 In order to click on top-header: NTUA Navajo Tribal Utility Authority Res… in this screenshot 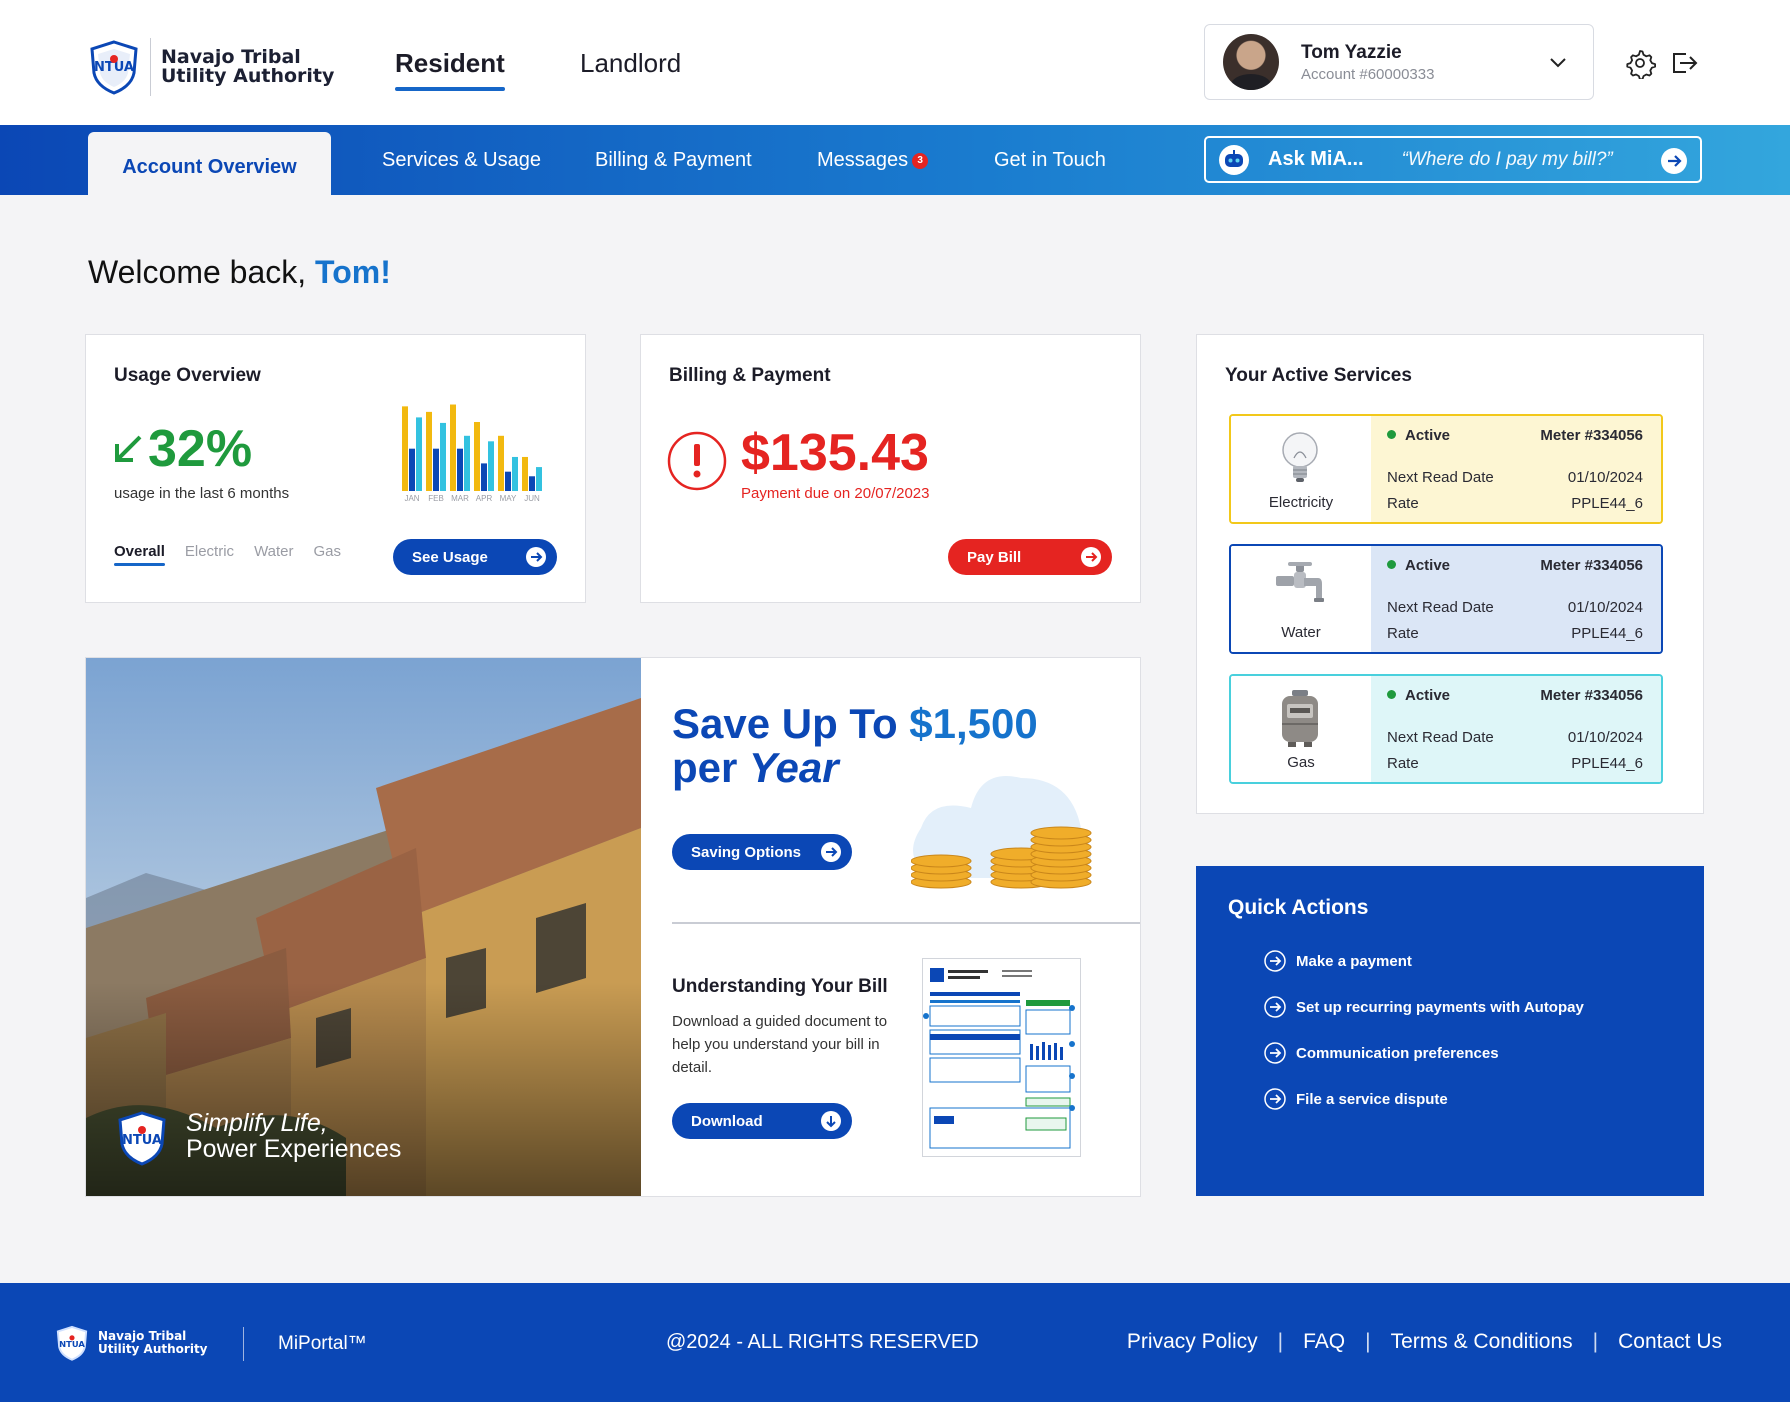, I will do `click(895, 62)`.